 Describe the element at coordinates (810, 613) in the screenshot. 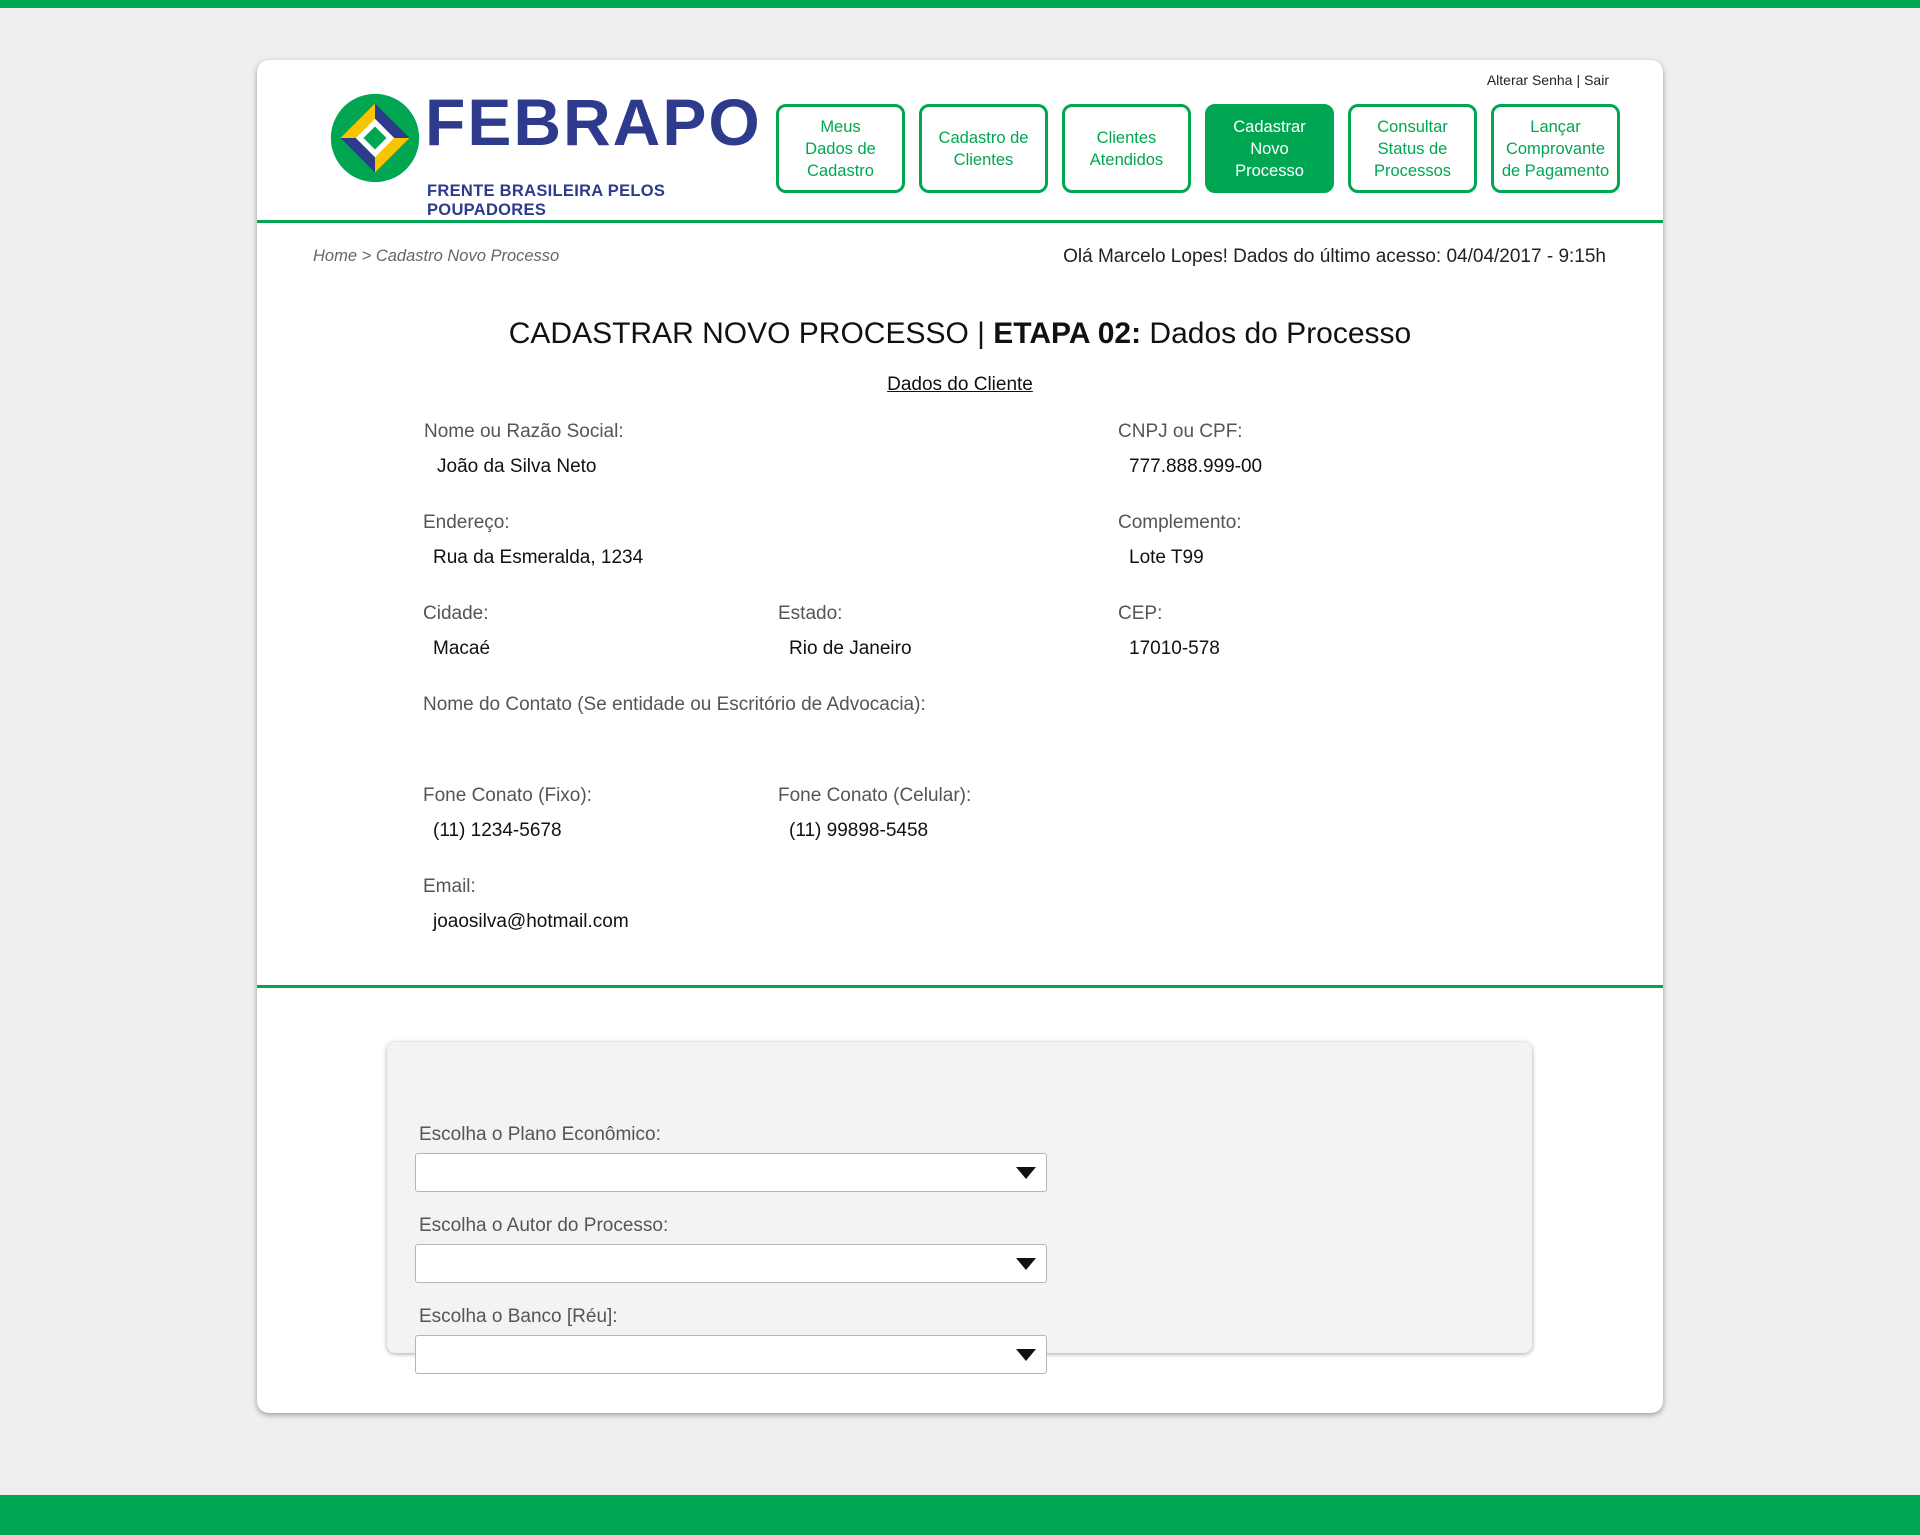

I see `state-label: Estado:` at that location.